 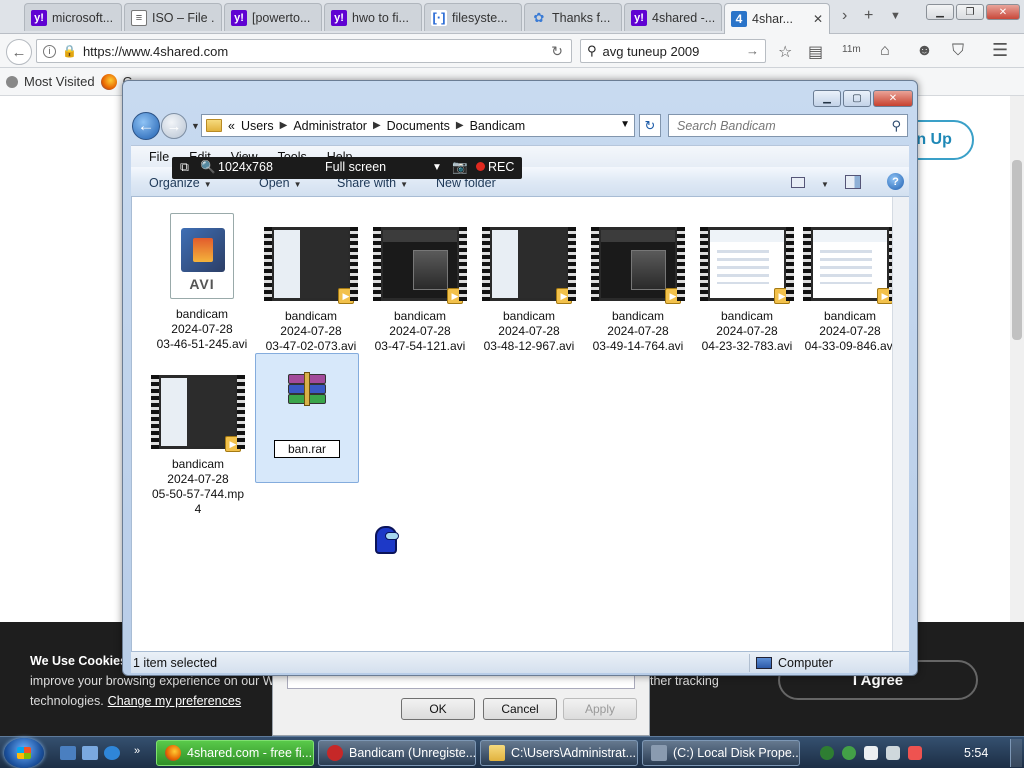 What do you see at coordinates (49, 51) in the screenshot?
I see `info-icon: i` at bounding box center [49, 51].